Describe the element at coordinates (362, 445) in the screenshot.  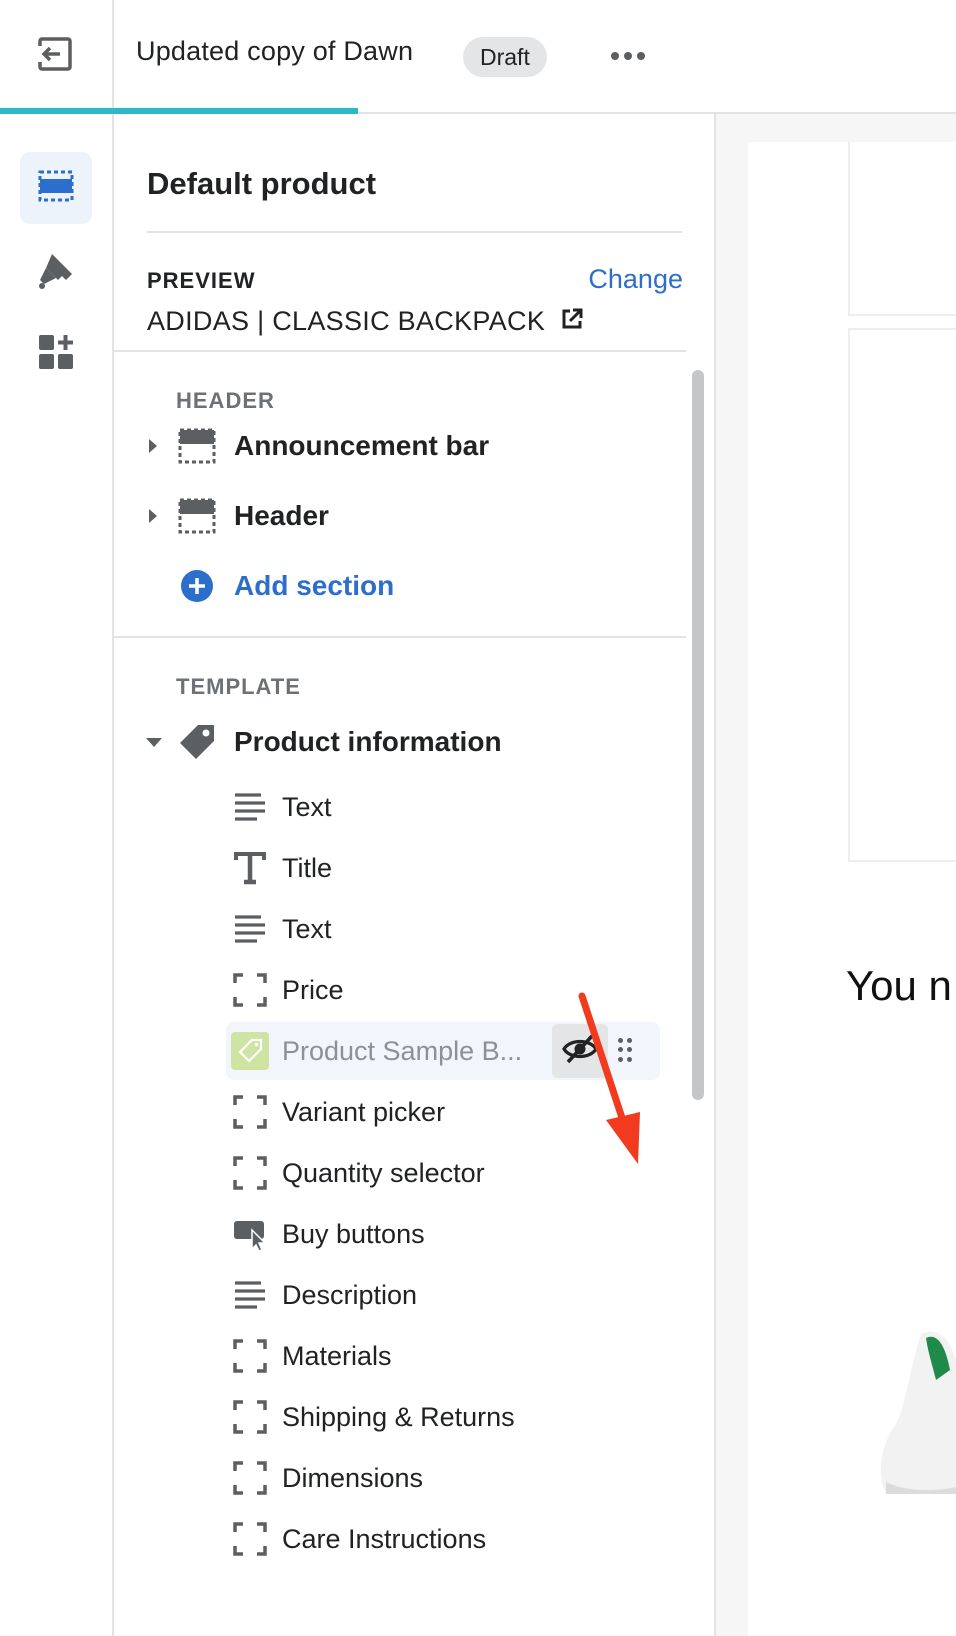
I see `section-label: Announcement bar` at that location.